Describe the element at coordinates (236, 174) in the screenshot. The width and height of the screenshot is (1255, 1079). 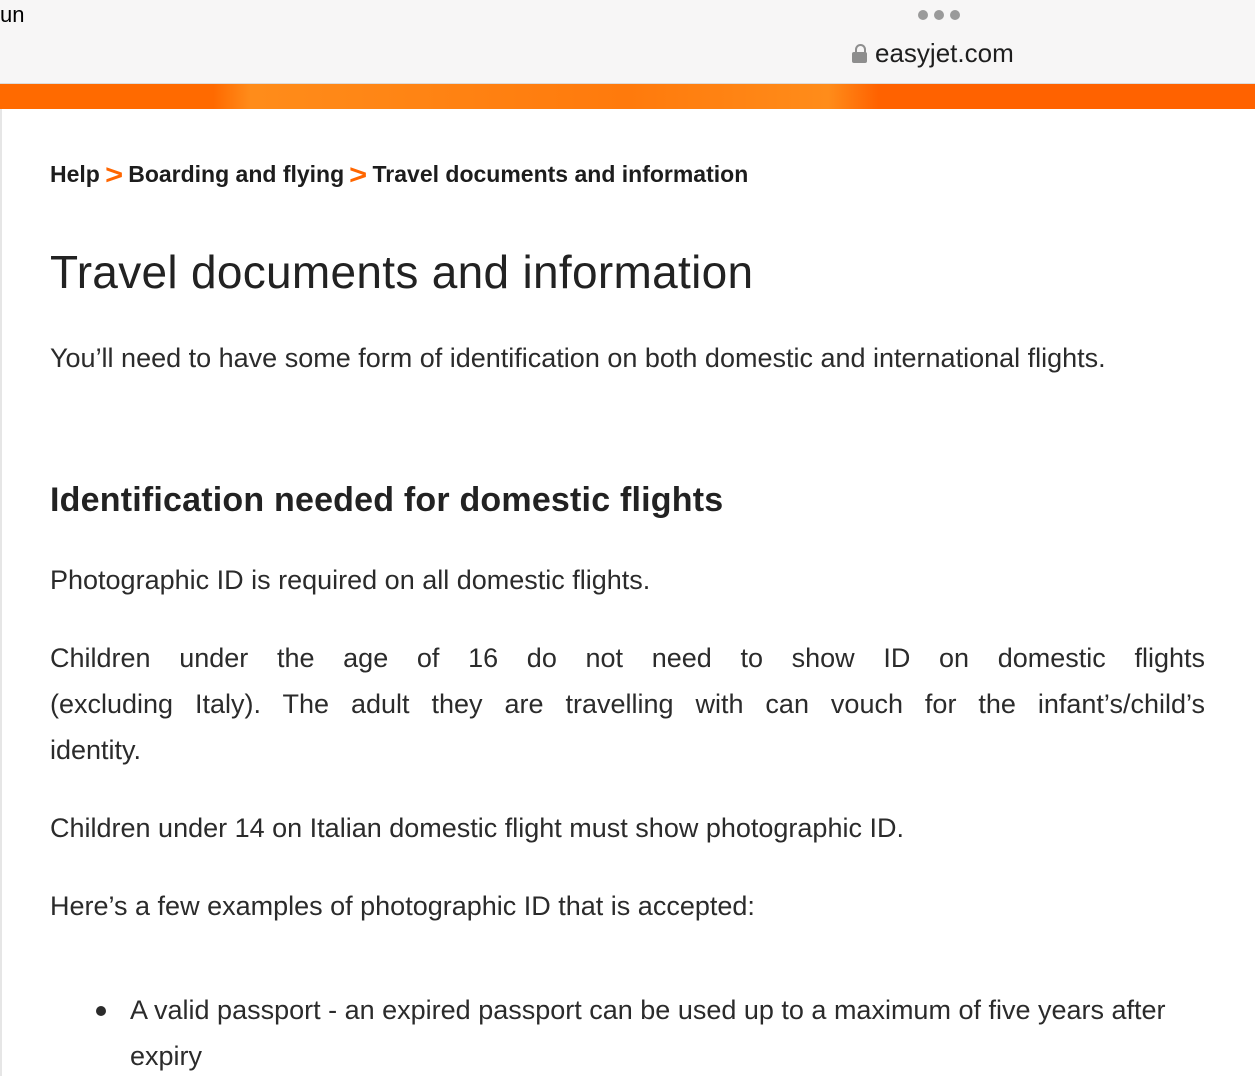
I see `breadcrumb-boarding-link: Boarding and flying` at that location.